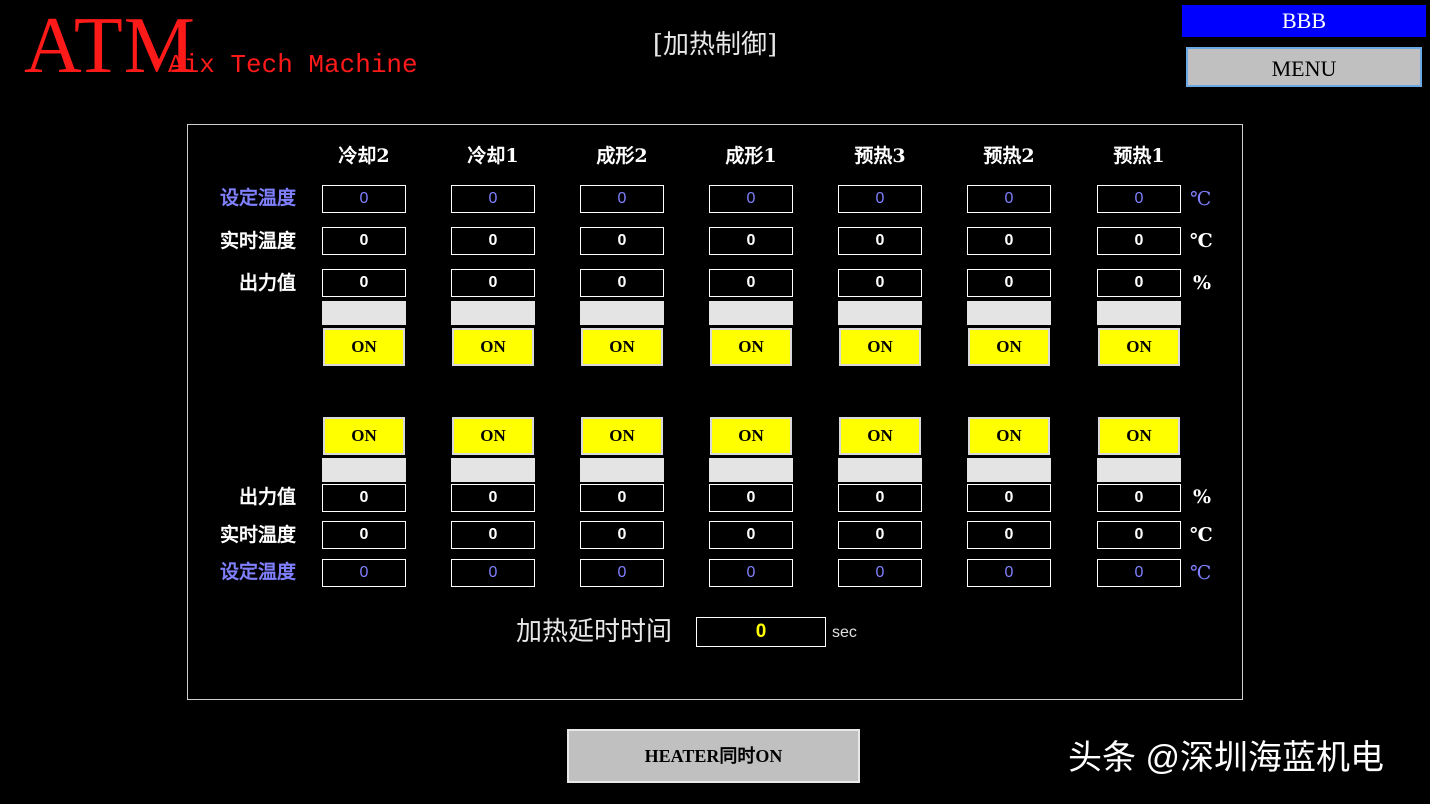 The width and height of the screenshot is (1430, 804). Describe the element at coordinates (493, 498) in the screenshot. I see `lower-output-value-cooling-1: 0` at that location.